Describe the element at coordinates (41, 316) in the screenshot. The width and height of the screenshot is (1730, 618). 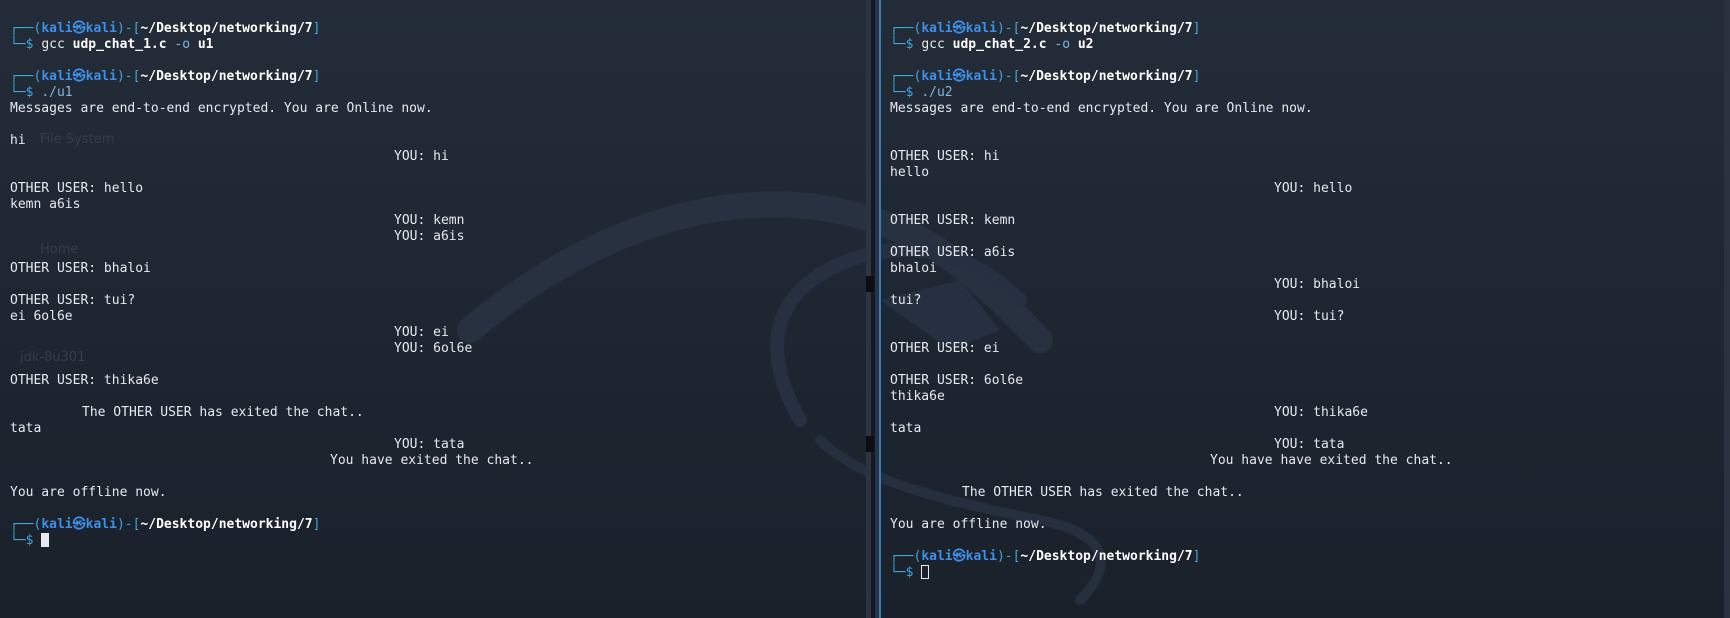
I see `output-line: ei 6ol6e` at that location.